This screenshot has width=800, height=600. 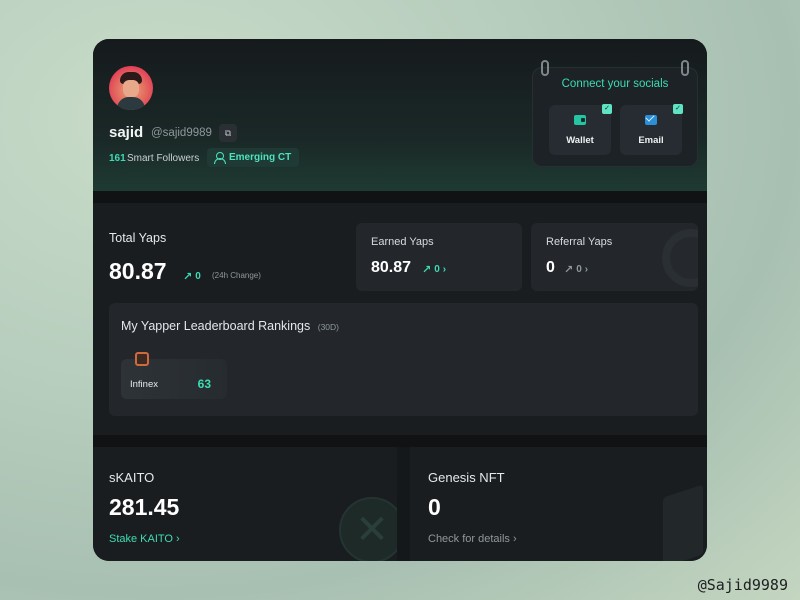 What do you see at coordinates (402, 242) in the screenshot?
I see `earned-yaps-label: Earned Yaps` at bounding box center [402, 242].